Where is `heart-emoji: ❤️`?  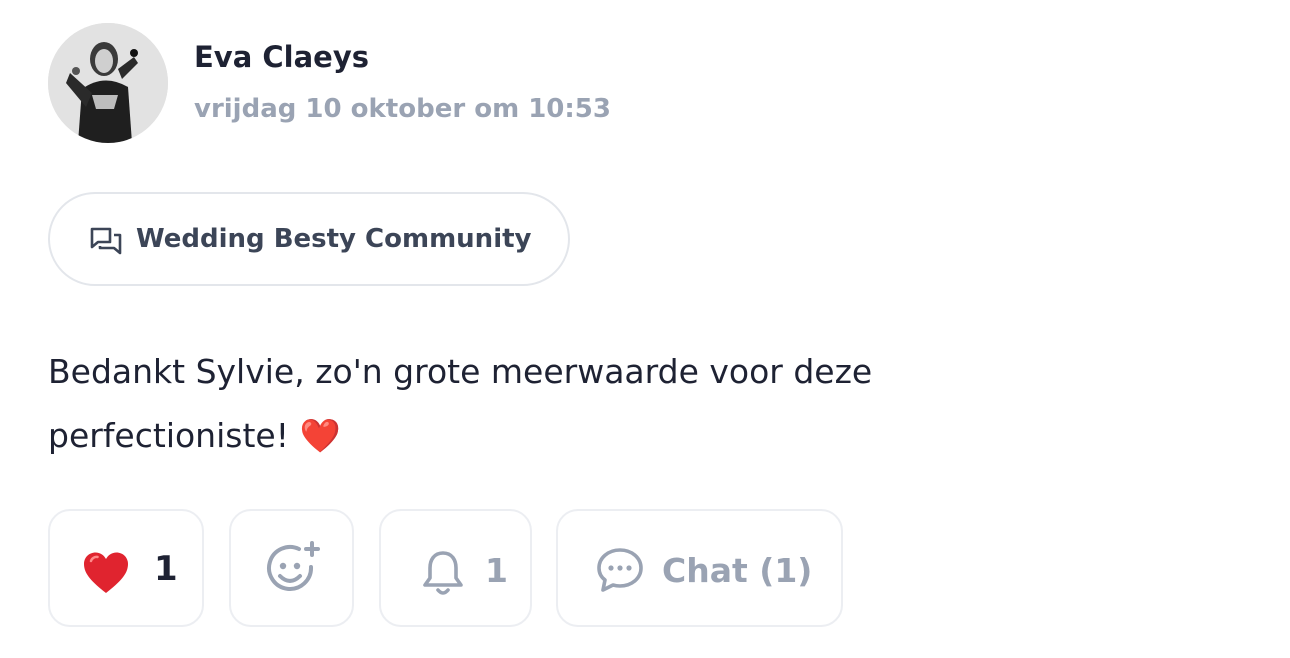 heart-emoji: ❤️ is located at coordinates (320, 435).